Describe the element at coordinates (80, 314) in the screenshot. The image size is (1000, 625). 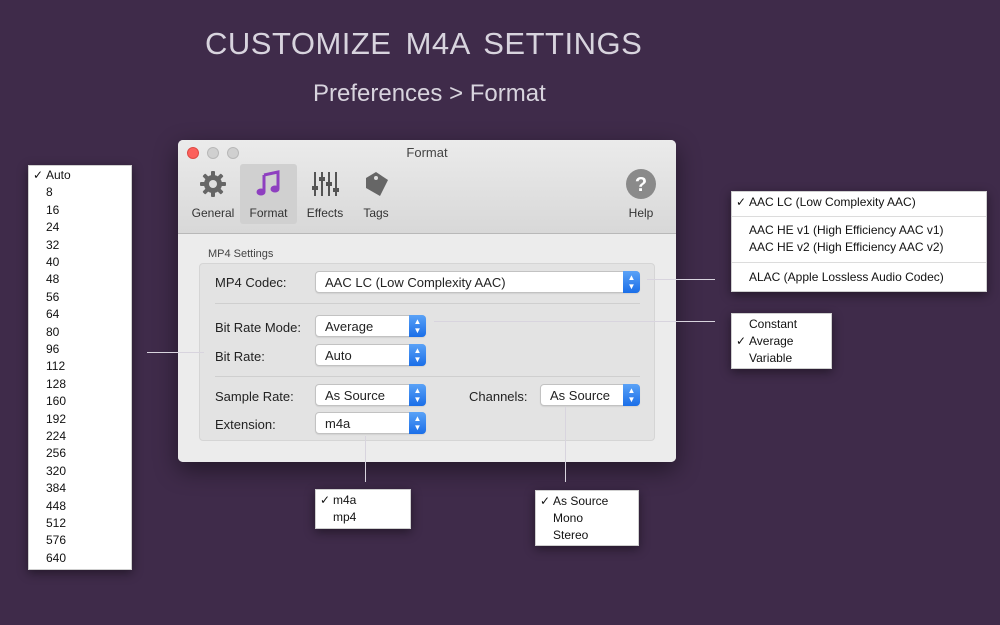
I see `menu-item: 64` at that location.